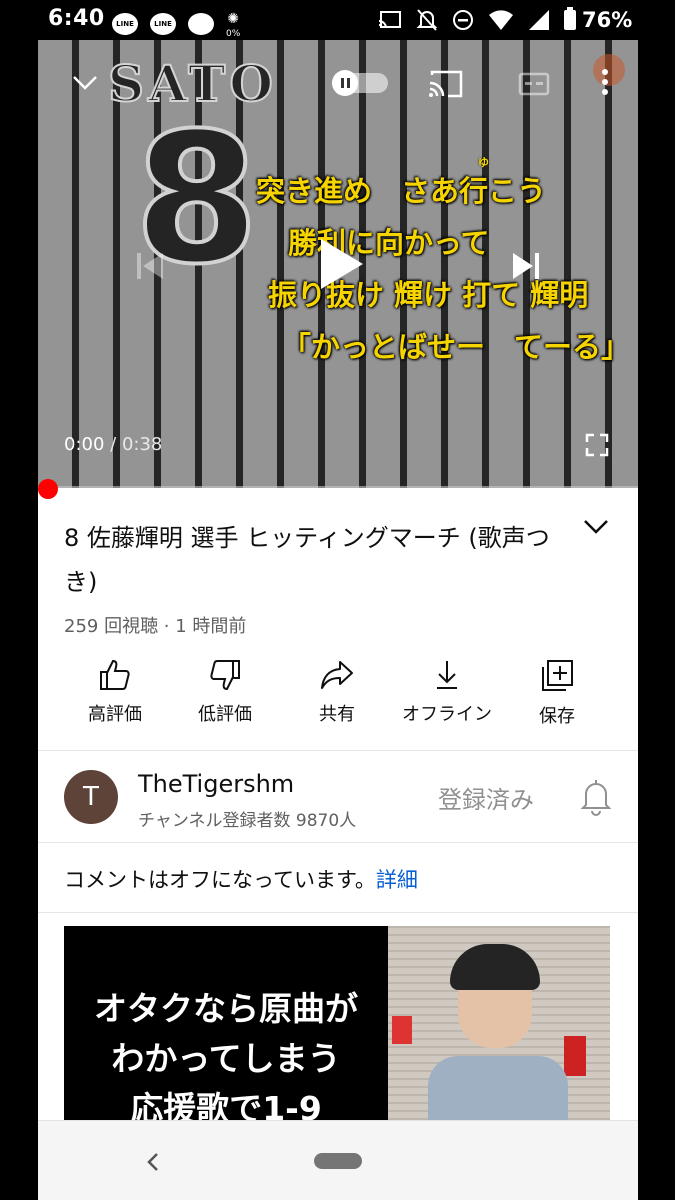 The width and height of the screenshot is (675, 1200). I want to click on skip-next-icon, so click(526, 266).